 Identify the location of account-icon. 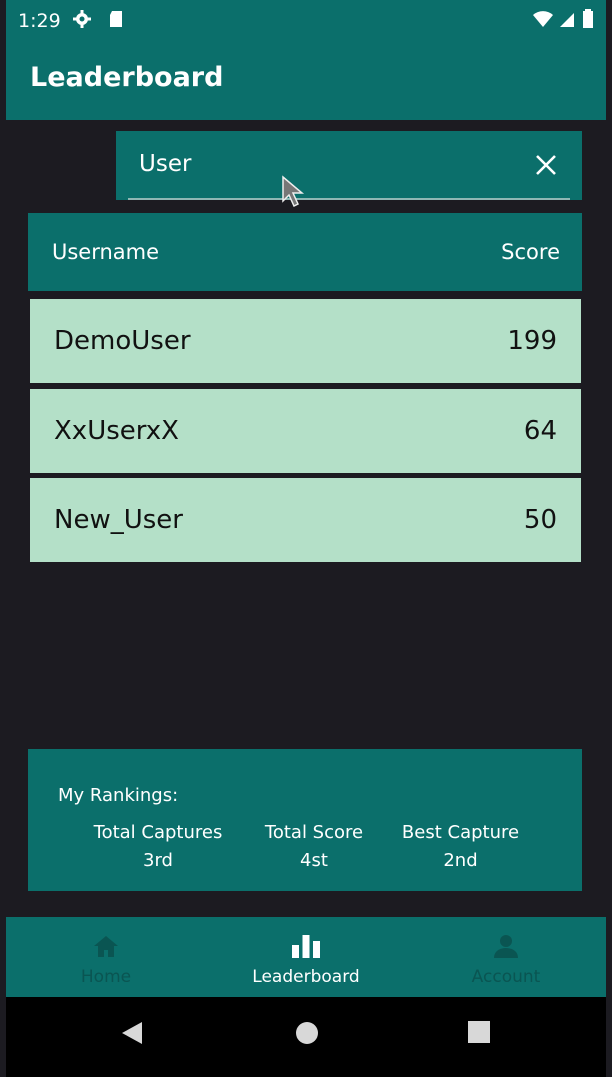
(506, 946).